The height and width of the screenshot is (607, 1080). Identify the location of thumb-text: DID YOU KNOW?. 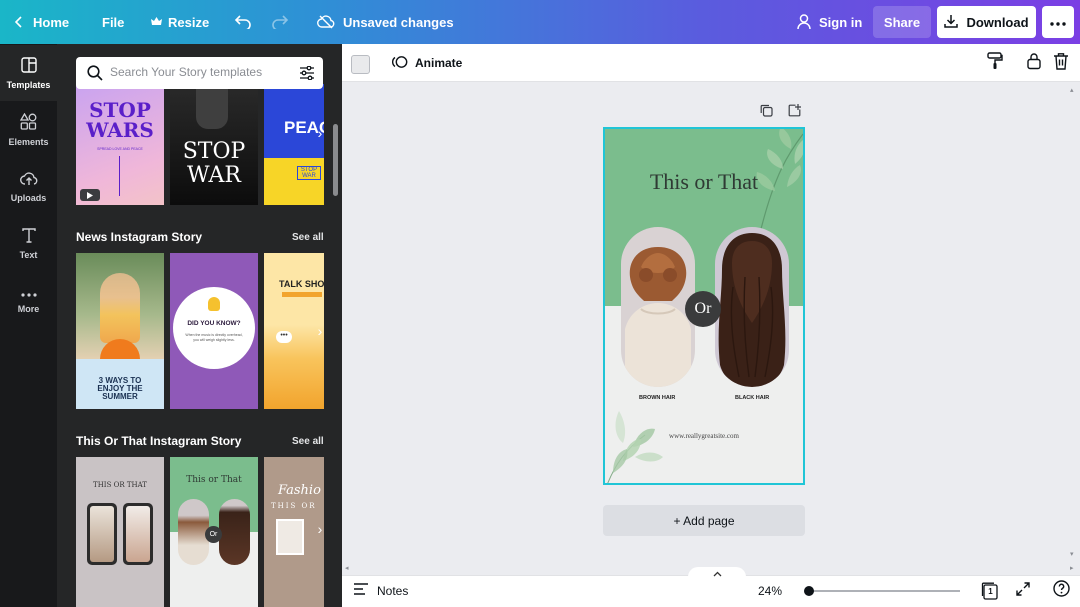
(214, 323).